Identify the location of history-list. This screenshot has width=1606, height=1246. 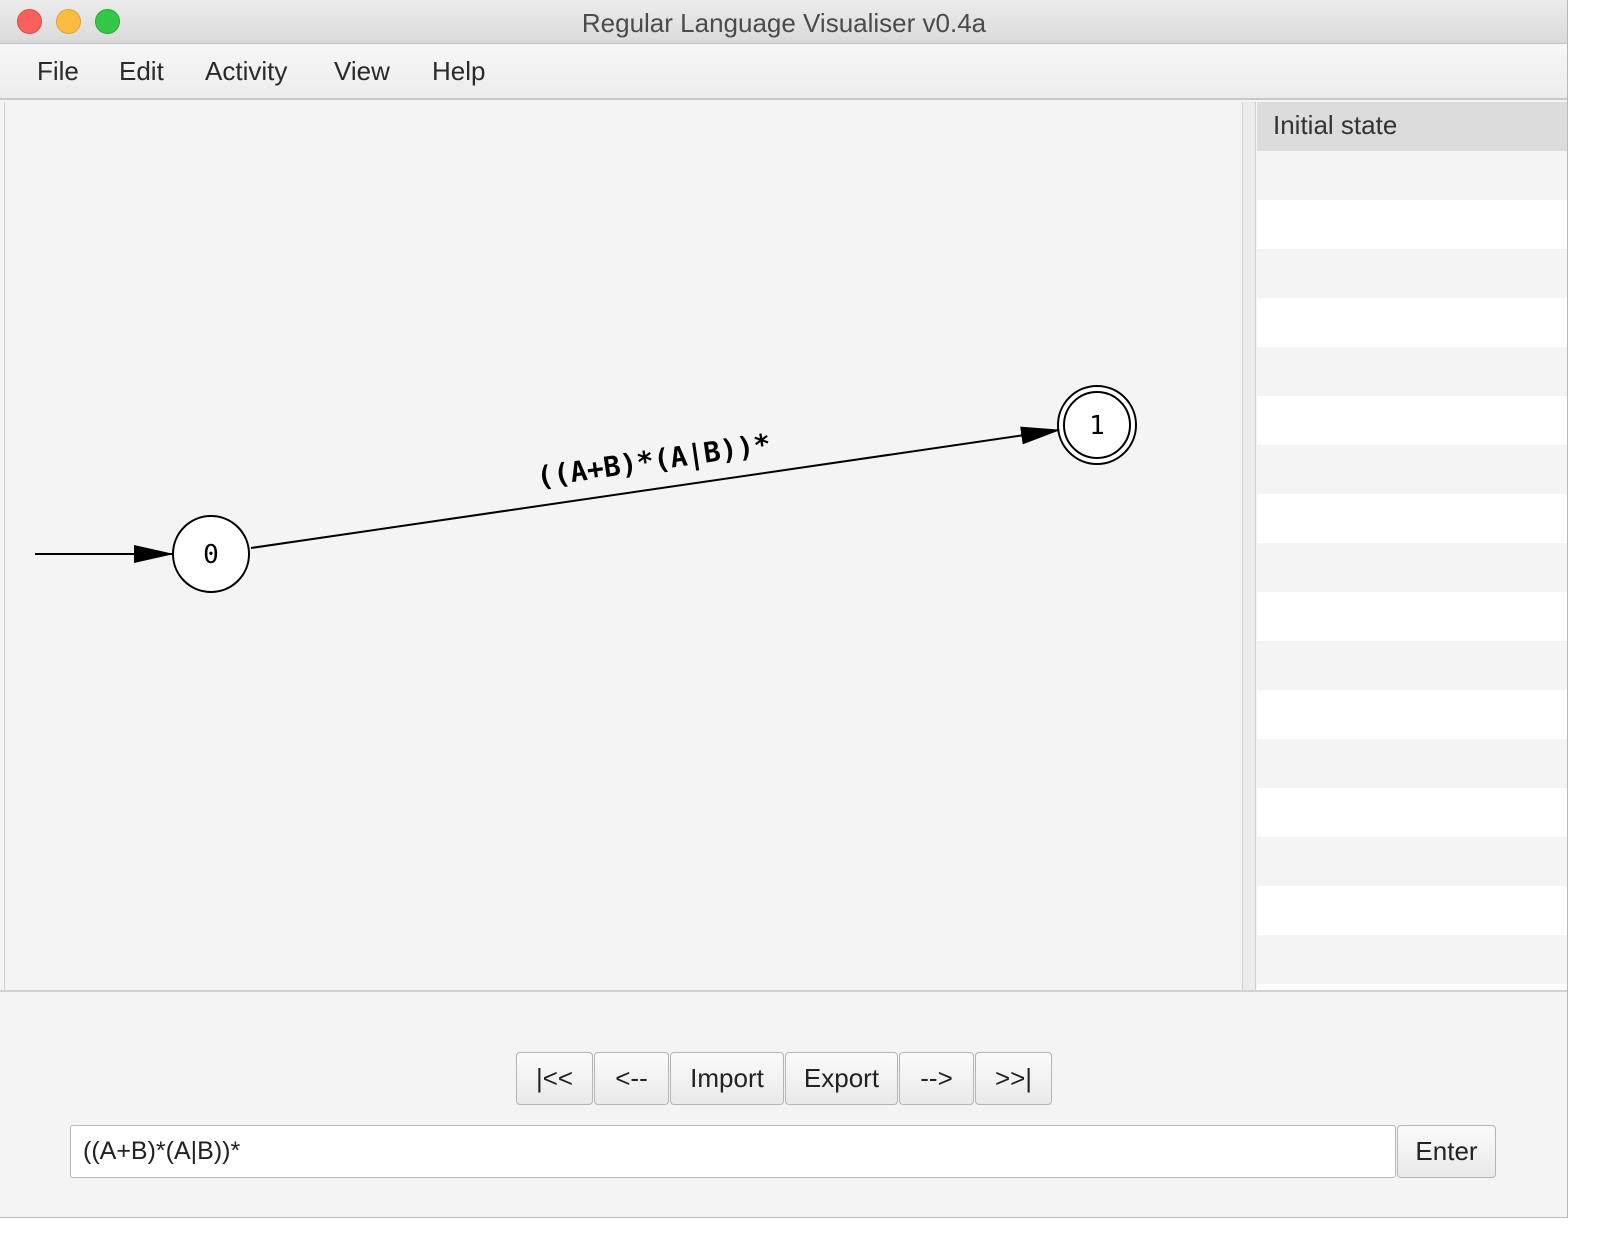
(1412, 567).